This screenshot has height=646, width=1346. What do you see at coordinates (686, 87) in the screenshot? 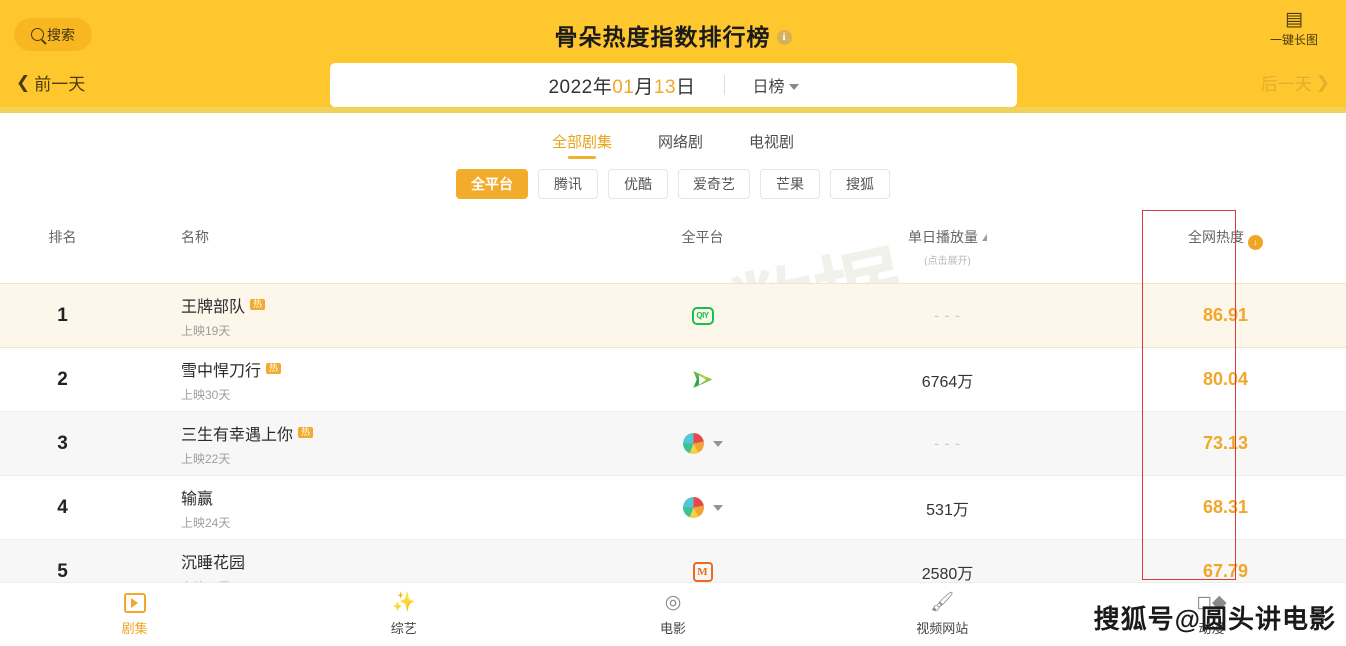
I see `date-day-unit: 日` at bounding box center [686, 87].